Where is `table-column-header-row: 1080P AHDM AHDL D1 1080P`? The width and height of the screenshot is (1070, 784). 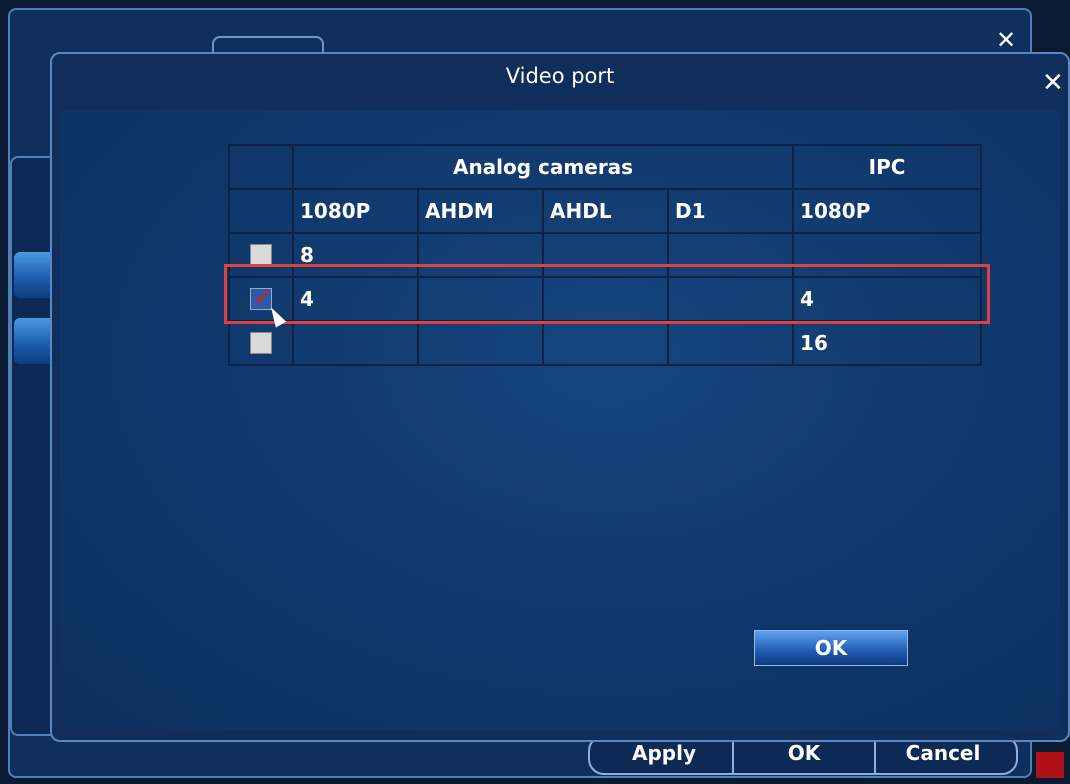 table-column-header-row: 1080P AHDM AHDL D1 1080P is located at coordinates (605, 211).